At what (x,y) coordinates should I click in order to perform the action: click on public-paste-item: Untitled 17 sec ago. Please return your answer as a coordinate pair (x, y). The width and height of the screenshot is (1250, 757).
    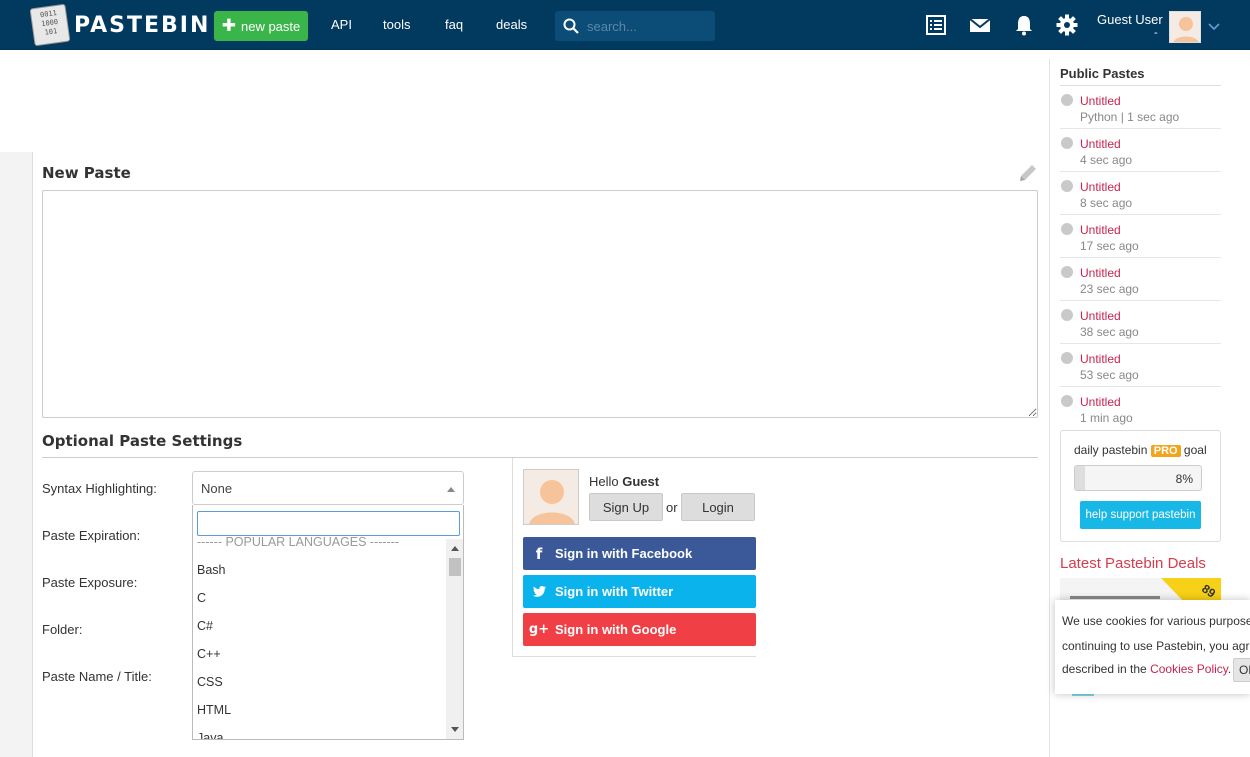
    Looking at the image, I should click on (1140, 236).